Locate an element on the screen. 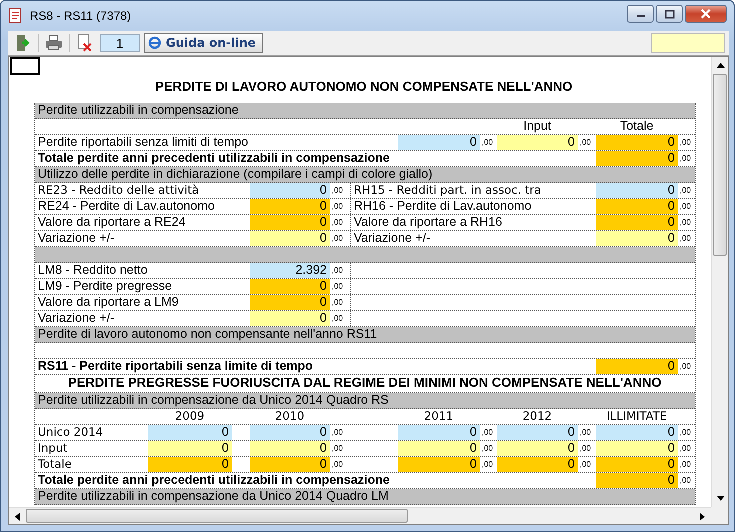 This screenshot has height=532, width=735. section-label: Perdite utilizzabili in compensazione da Unico 2014 Quadro RS is located at coordinates (213, 400).